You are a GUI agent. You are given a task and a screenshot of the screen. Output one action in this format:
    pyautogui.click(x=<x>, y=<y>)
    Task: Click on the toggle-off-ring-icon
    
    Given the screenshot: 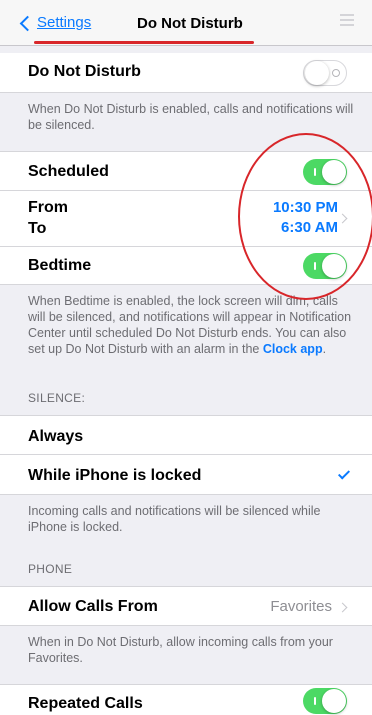 What is the action you would take?
    pyautogui.click(x=336, y=73)
    